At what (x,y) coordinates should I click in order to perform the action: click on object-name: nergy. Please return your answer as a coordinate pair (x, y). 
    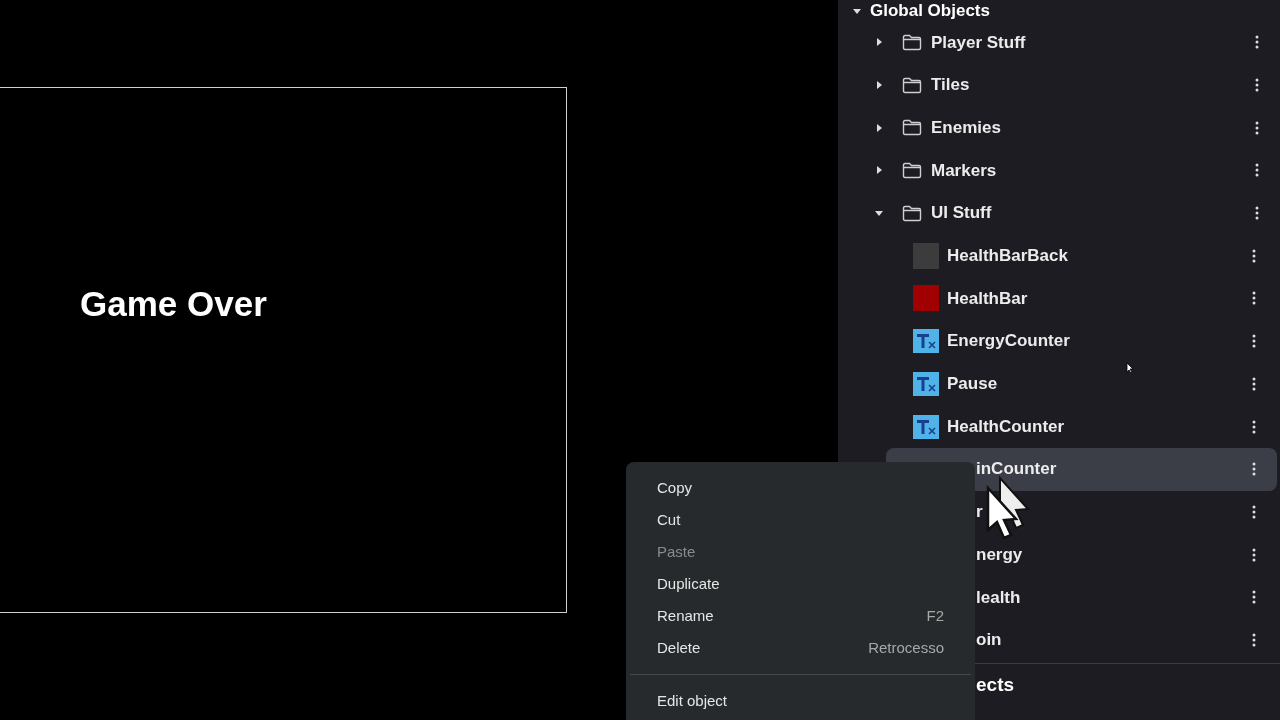
    Looking at the image, I should click on (999, 554).